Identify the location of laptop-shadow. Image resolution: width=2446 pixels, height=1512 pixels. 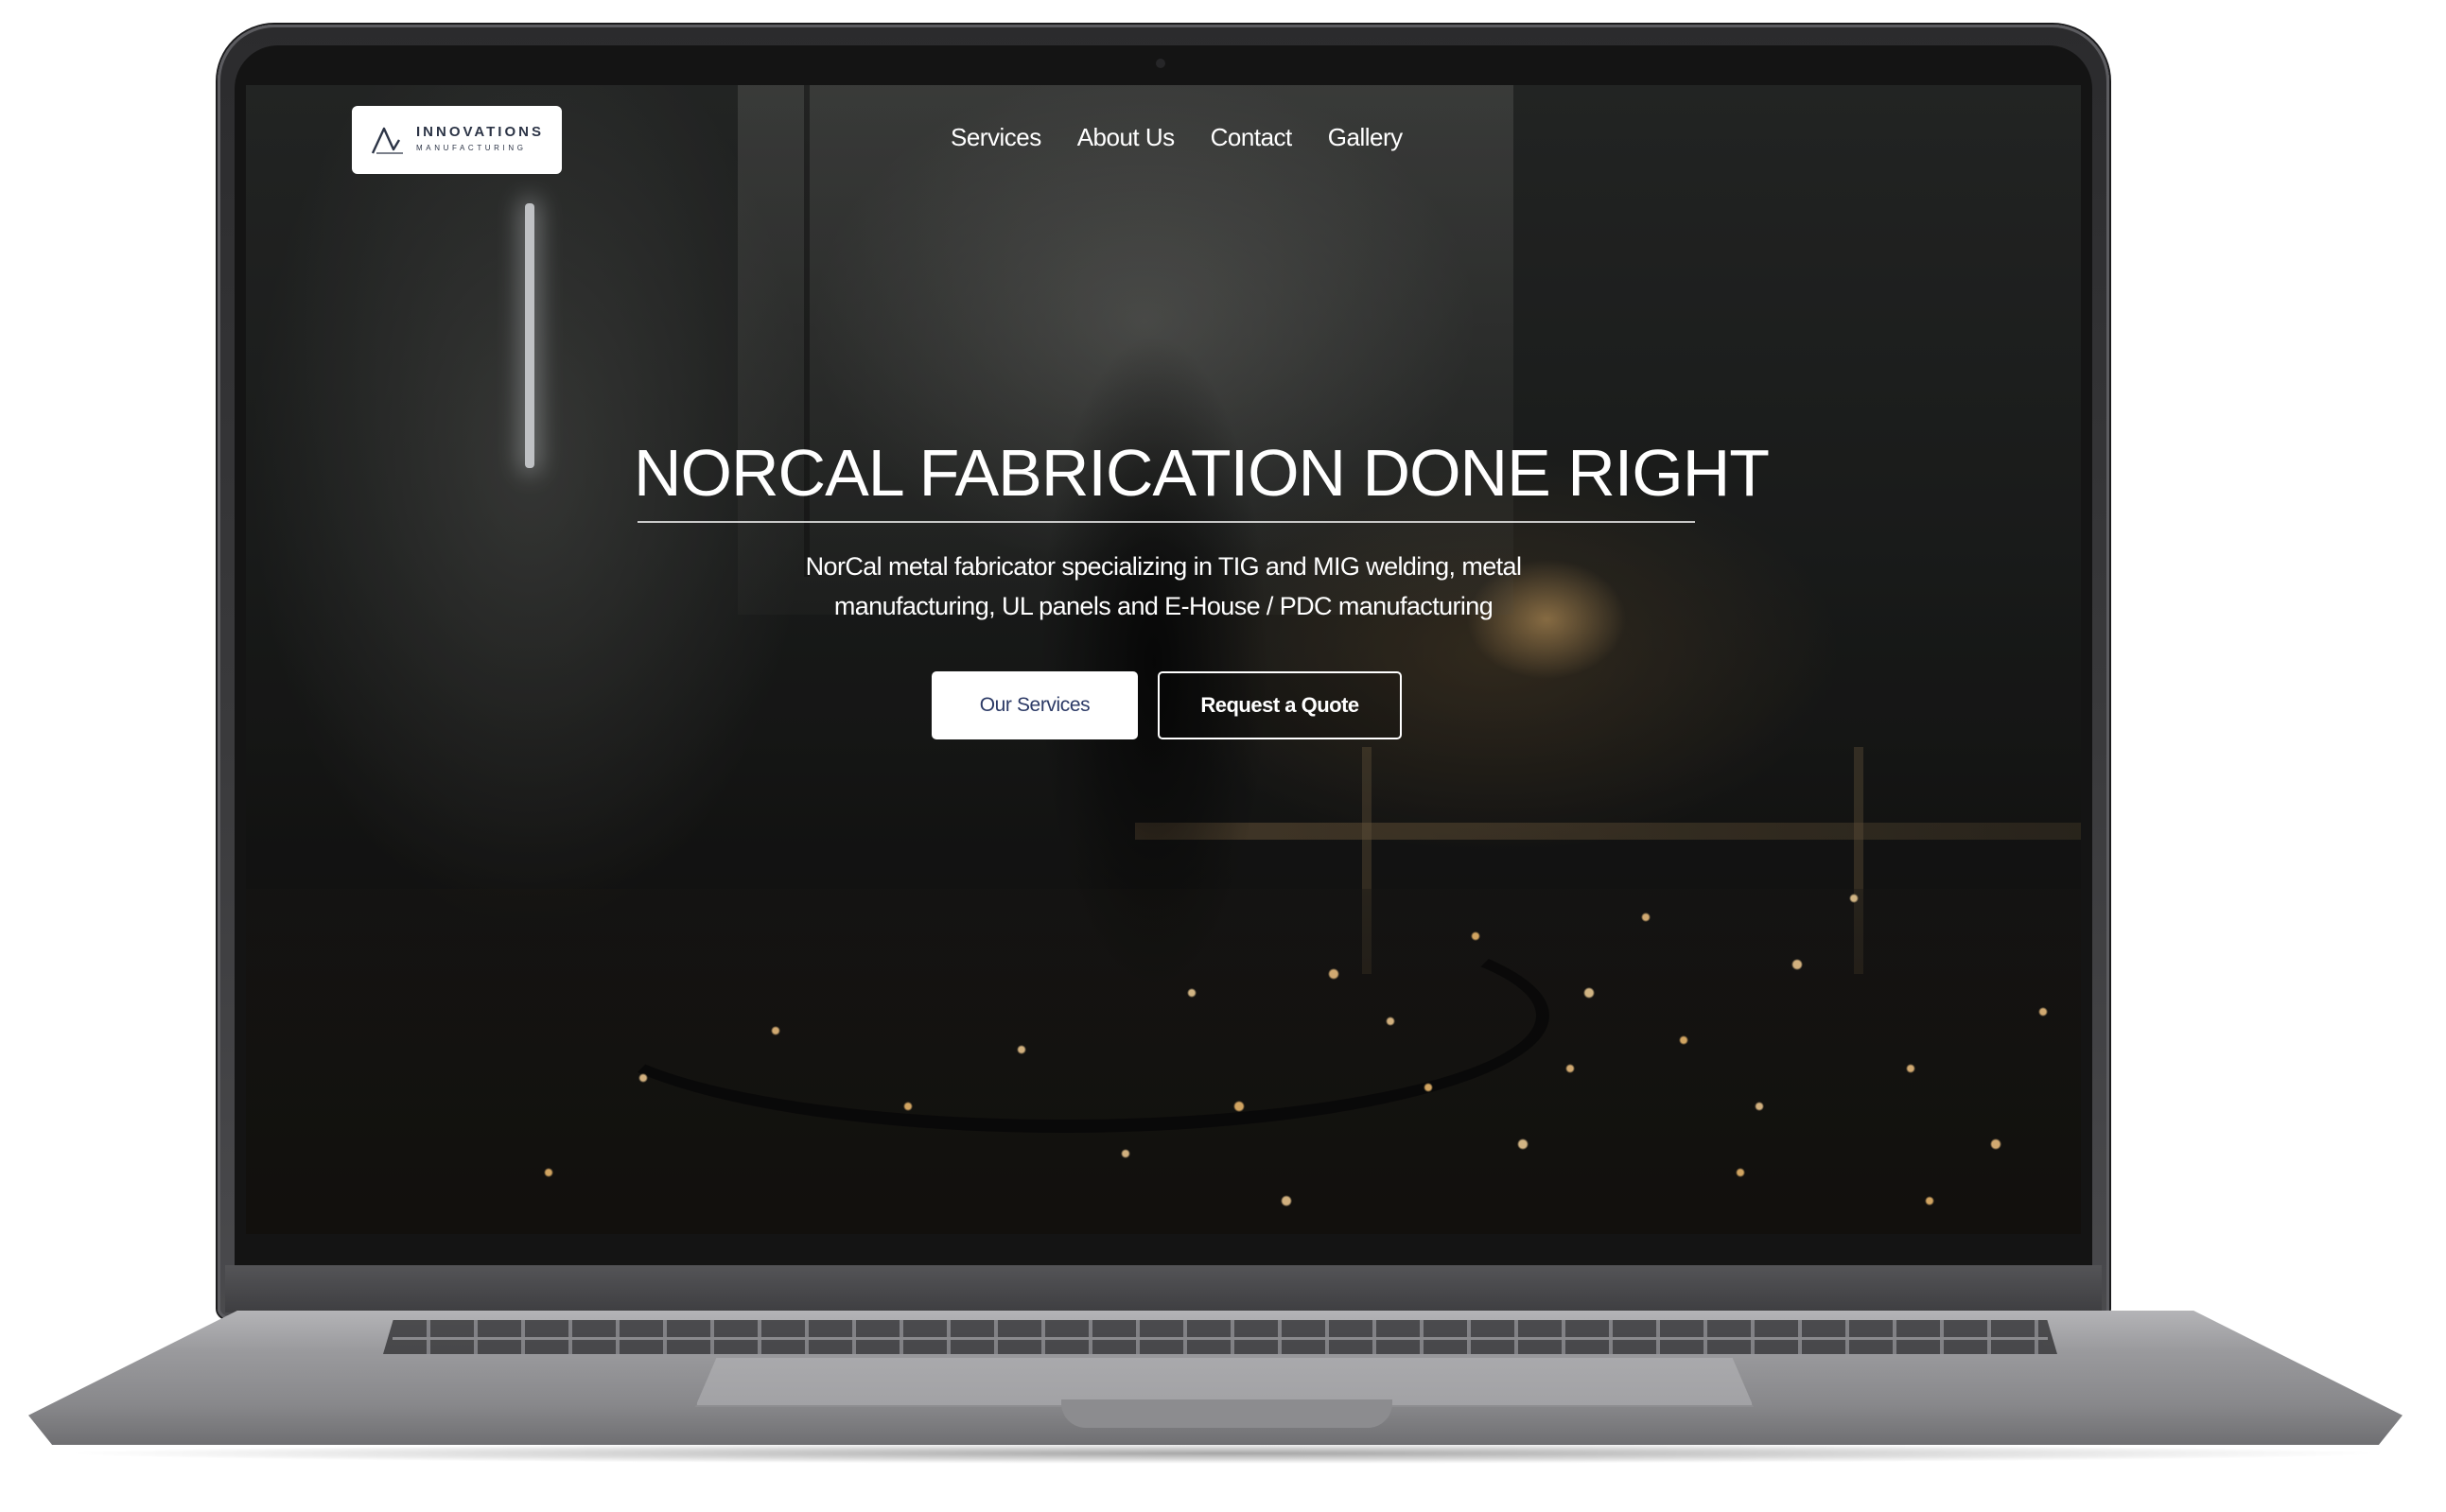
(1223, 1454).